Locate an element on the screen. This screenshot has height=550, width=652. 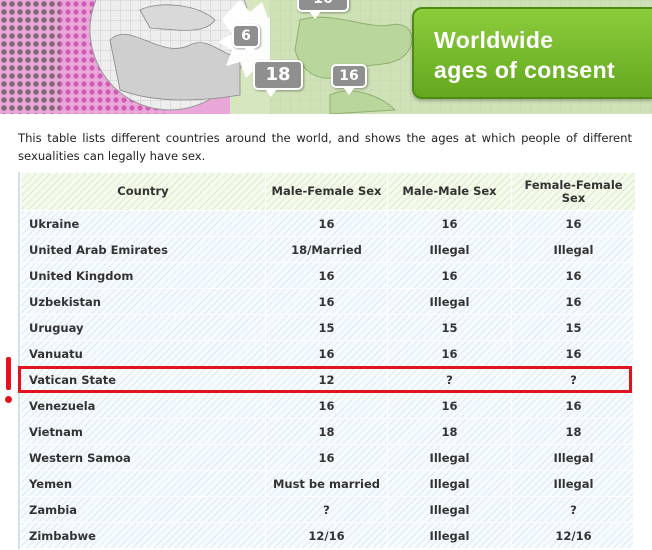
table-row: Western Samoa 16 Illegal Illegal is located at coordinates (328, 457).